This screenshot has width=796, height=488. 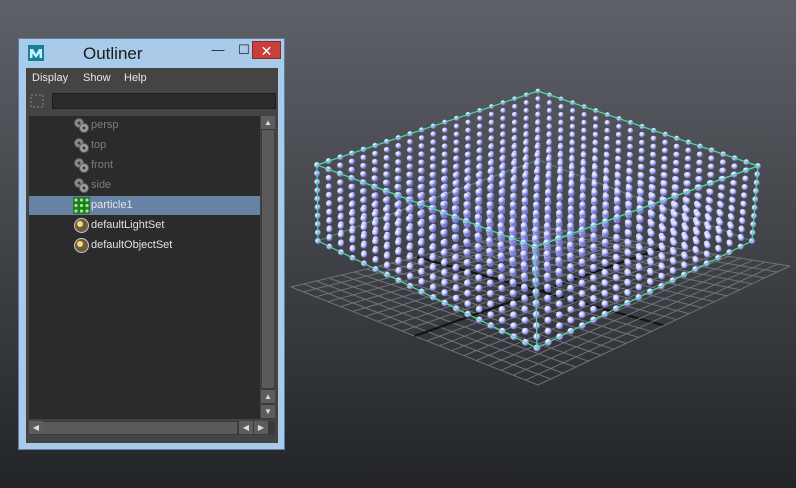 What do you see at coordinates (151, 53) in the screenshot?
I see `title-bar: Outliner — ☐ ✕` at bounding box center [151, 53].